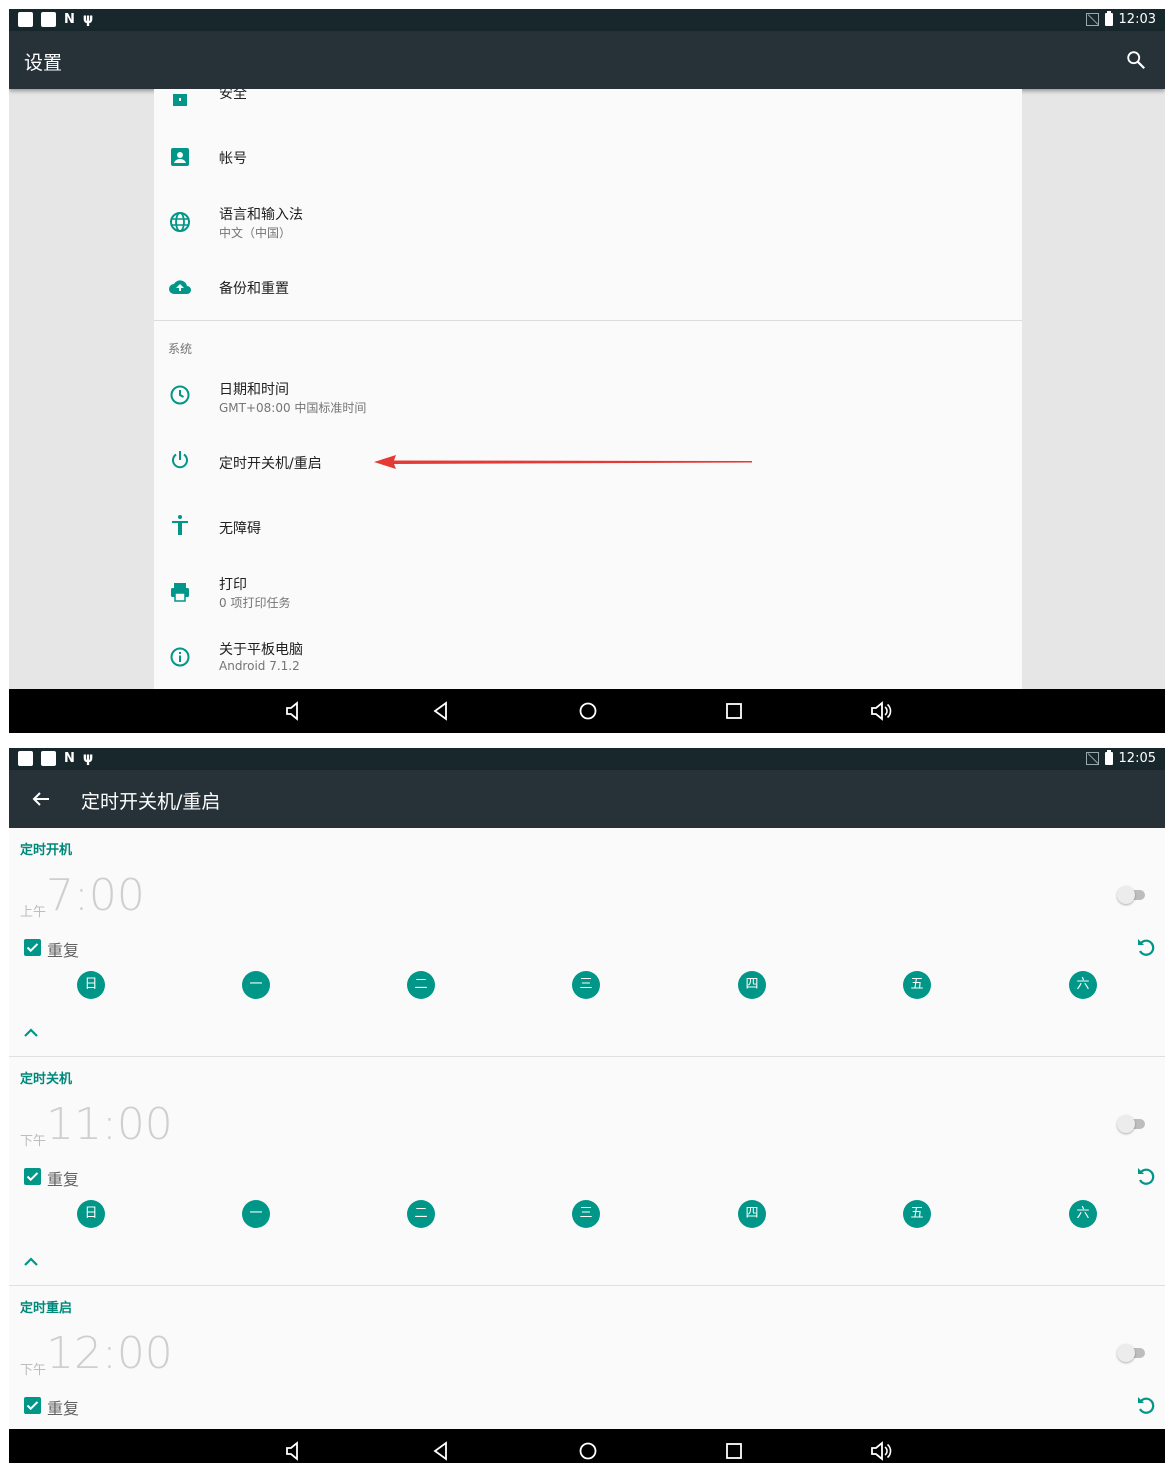  I want to click on section-divider, so click(588, 320).